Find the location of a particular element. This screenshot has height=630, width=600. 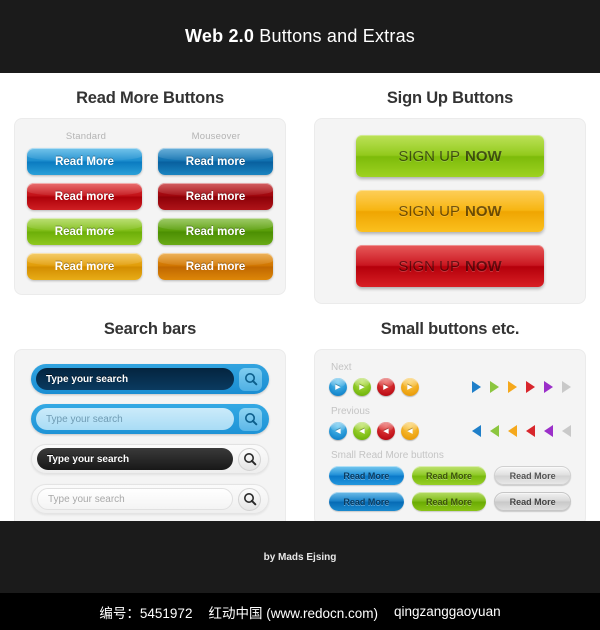

triangle-left-gray-icon is located at coordinates (566, 431).